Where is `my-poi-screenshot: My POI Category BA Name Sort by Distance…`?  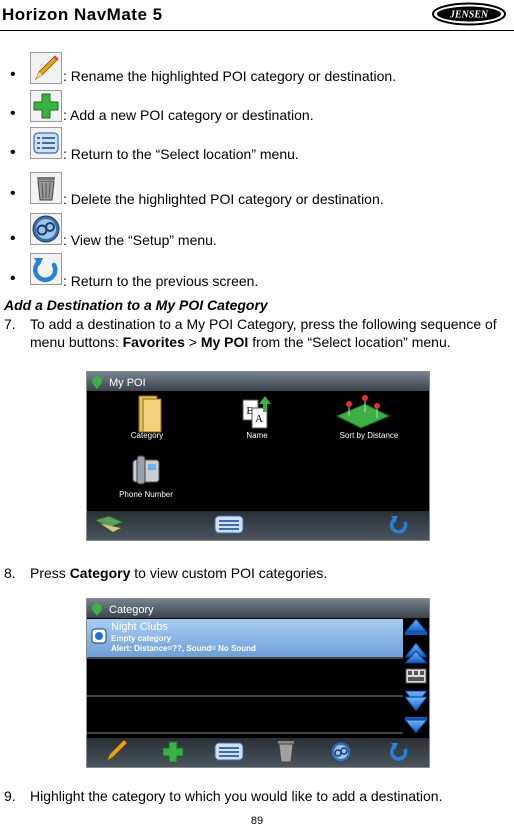
my-poi-screenshot: My POI Category BA Name Sort by Distance… is located at coordinates (258, 456).